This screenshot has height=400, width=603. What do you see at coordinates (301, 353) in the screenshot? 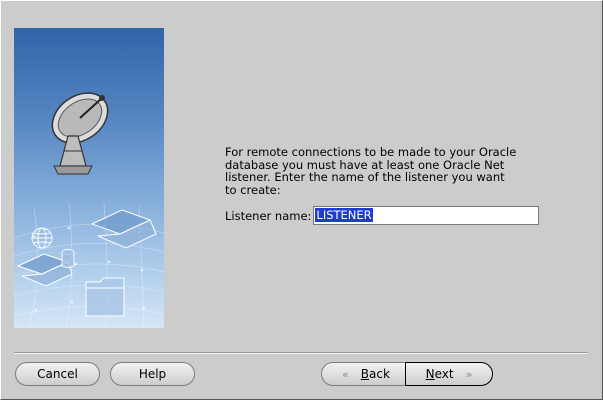
I see `button-bar-separator` at bounding box center [301, 353].